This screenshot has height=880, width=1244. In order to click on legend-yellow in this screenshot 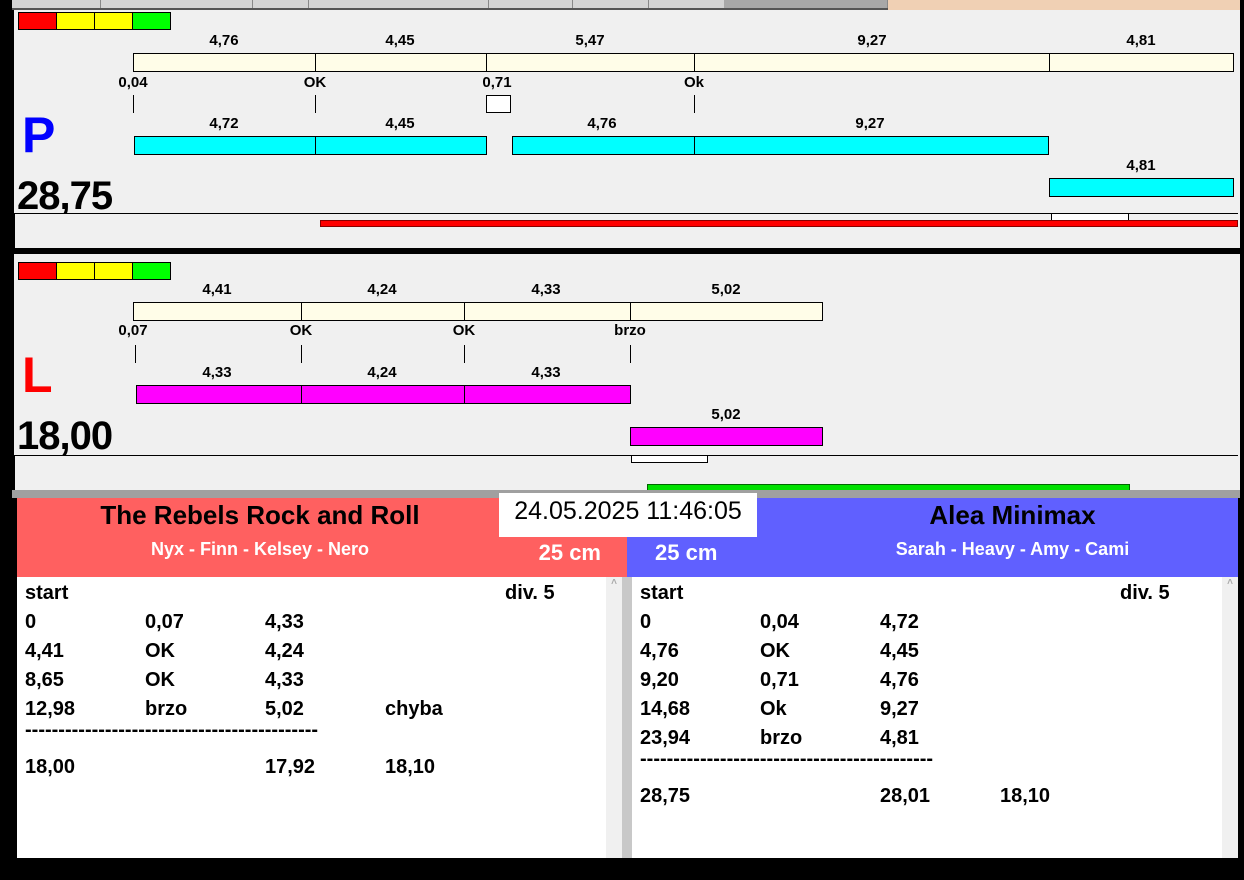, I will do `click(113, 271)`.